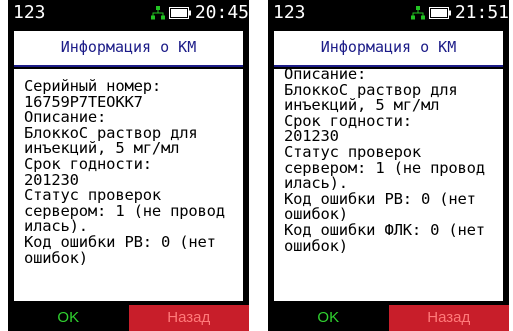 The width and height of the screenshot is (513, 331). Describe the element at coordinates (388, 13) in the screenshot. I see `status-bar: 123 21:51` at that location.